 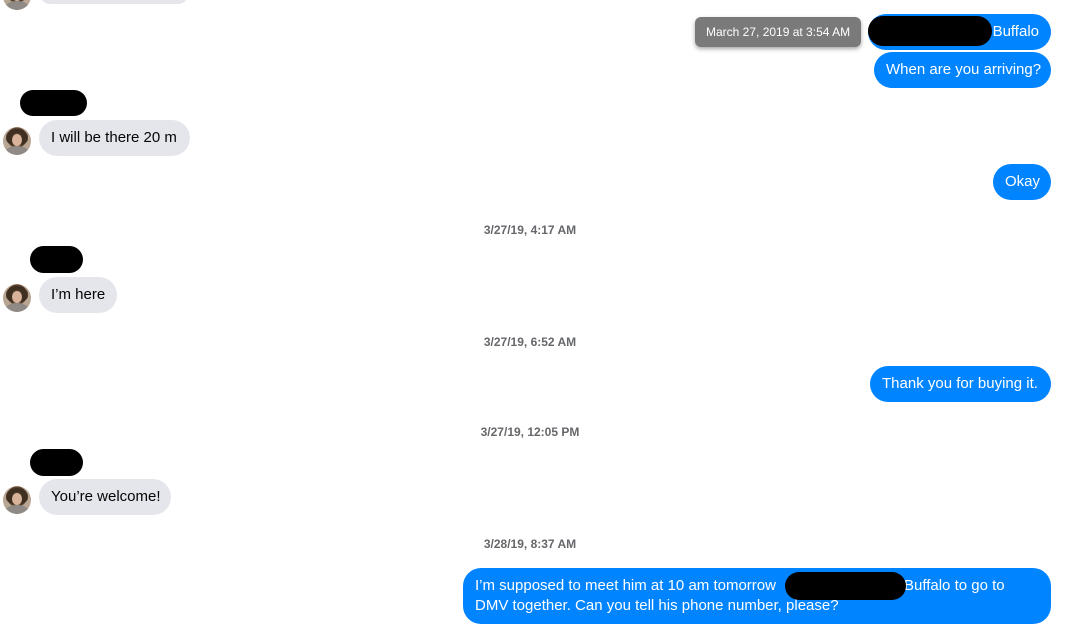 I want to click on message-text: Buffalo, so click(x=1015, y=31).